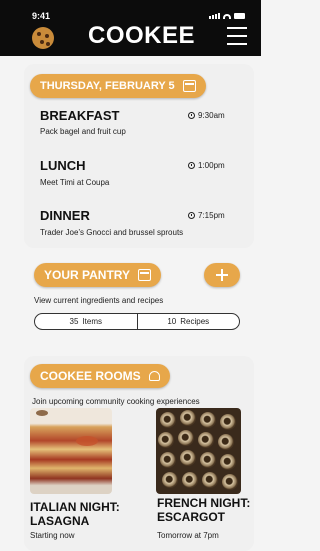 The height and width of the screenshot is (551, 320). What do you see at coordinates (83, 131) in the screenshot?
I see `meal-desc-breakfast: Pack bagel and fruit cup` at bounding box center [83, 131].